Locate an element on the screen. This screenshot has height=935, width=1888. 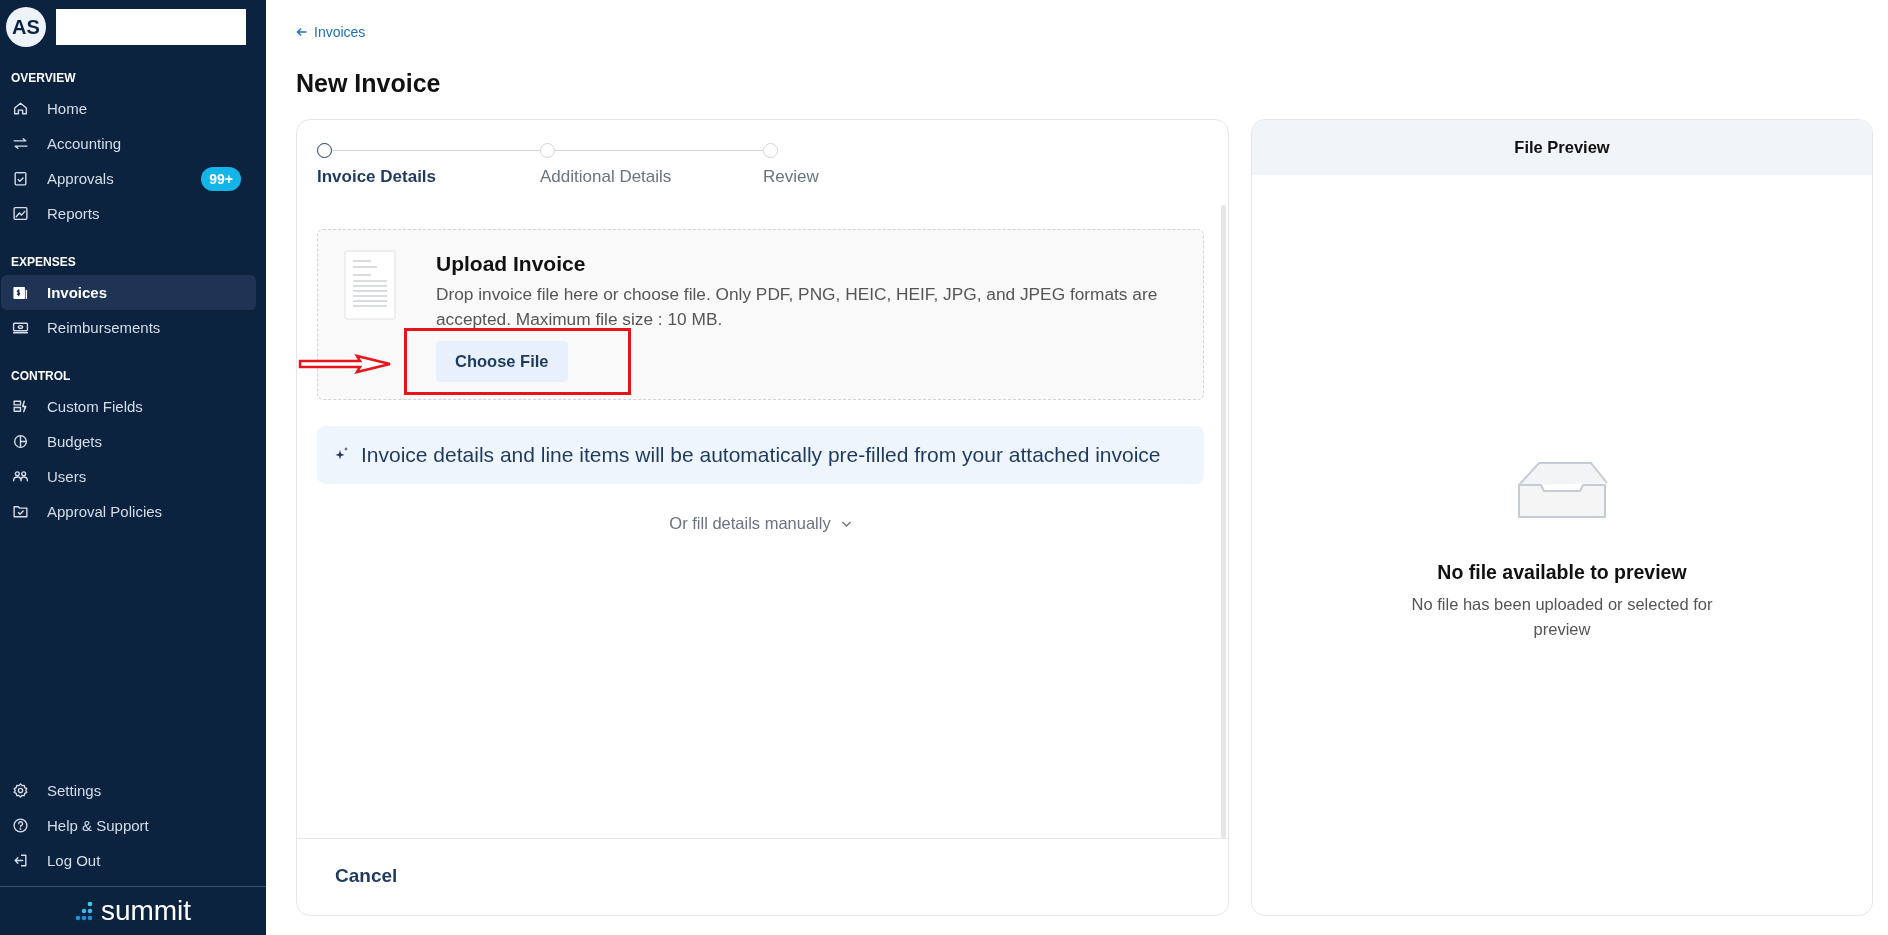
sidebar-item: Budgets is located at coordinates (128, 441).